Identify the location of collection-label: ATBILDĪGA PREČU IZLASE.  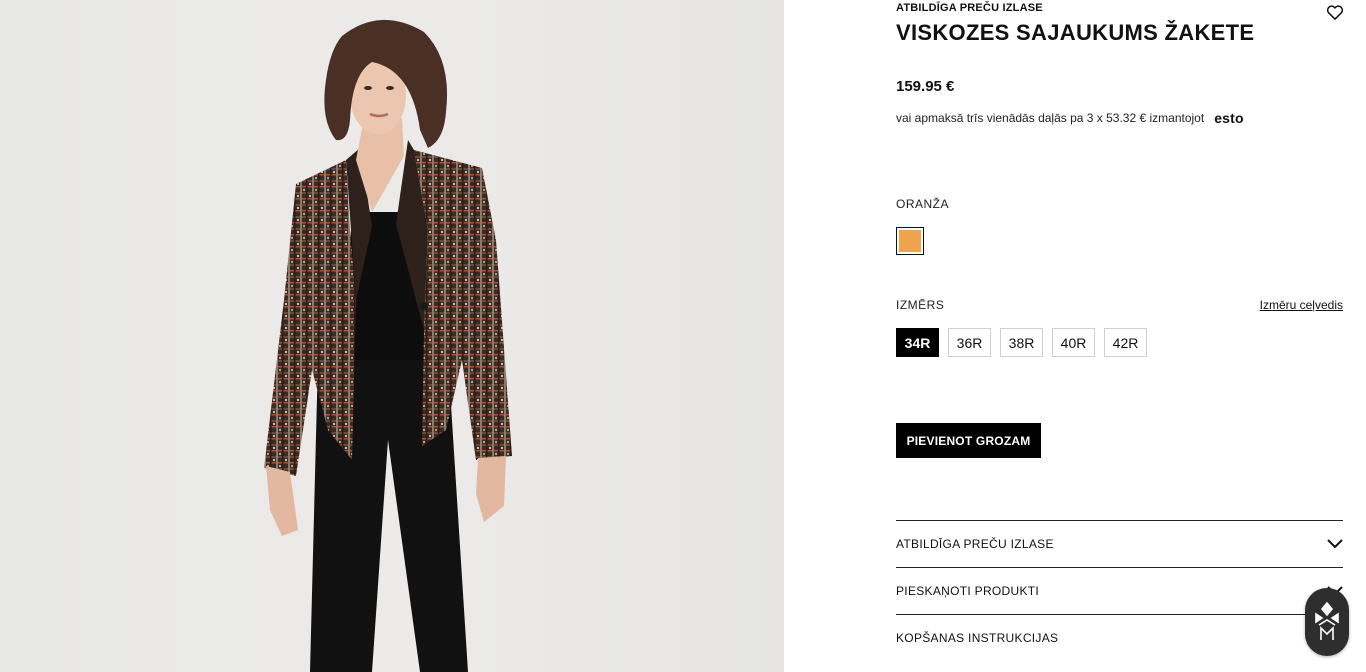
(969, 8).